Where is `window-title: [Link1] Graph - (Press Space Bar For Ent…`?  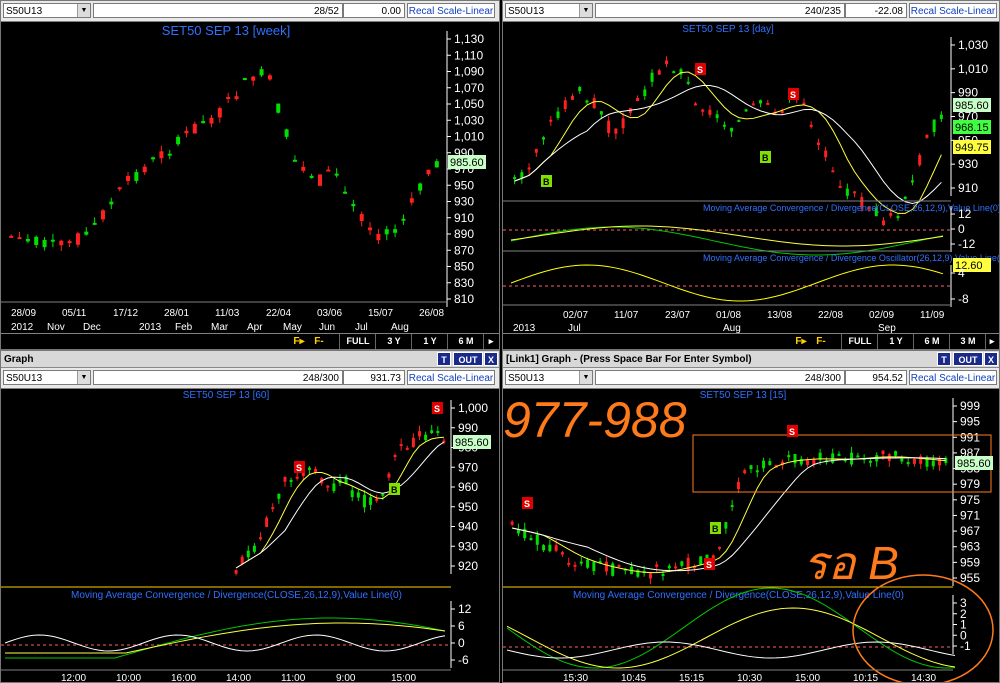 window-title: [Link1] Graph - (Press Space Bar For Ent… is located at coordinates (629, 359).